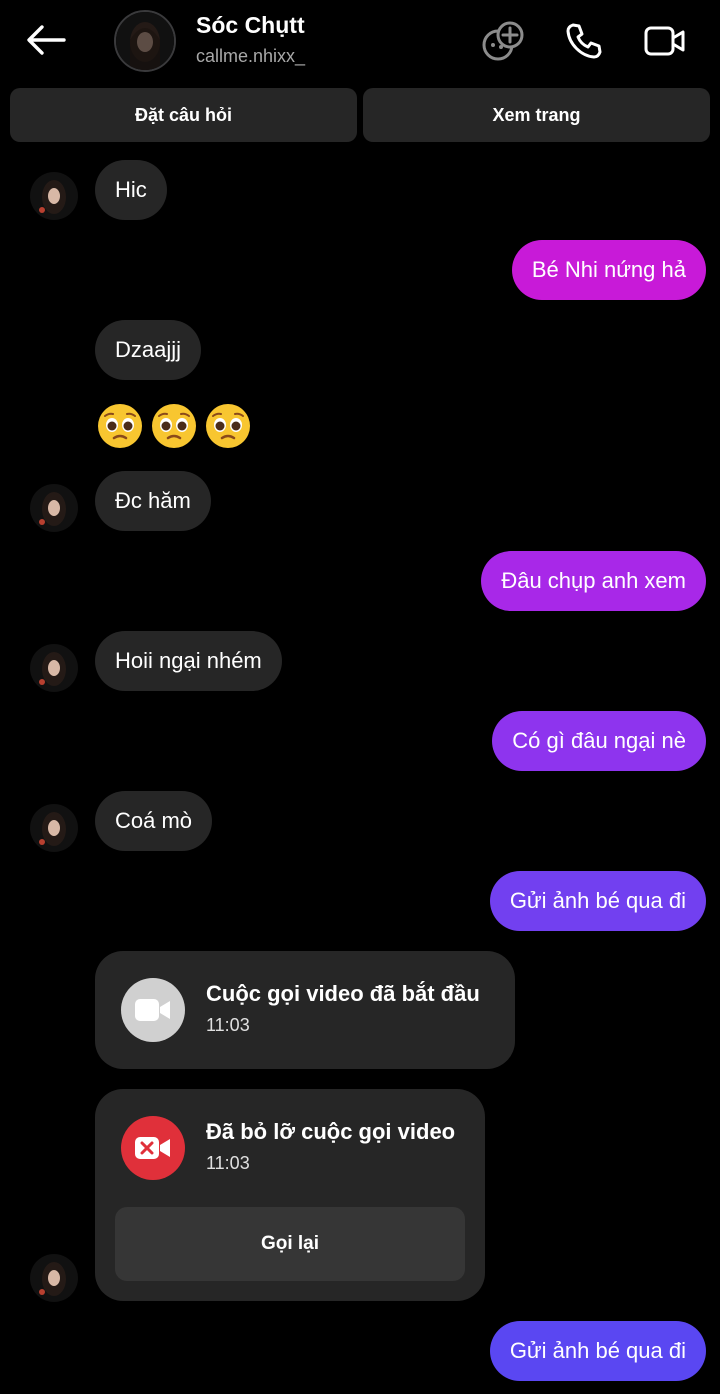 The height and width of the screenshot is (1394, 720). I want to click on add-people-icon, so click(503, 41).